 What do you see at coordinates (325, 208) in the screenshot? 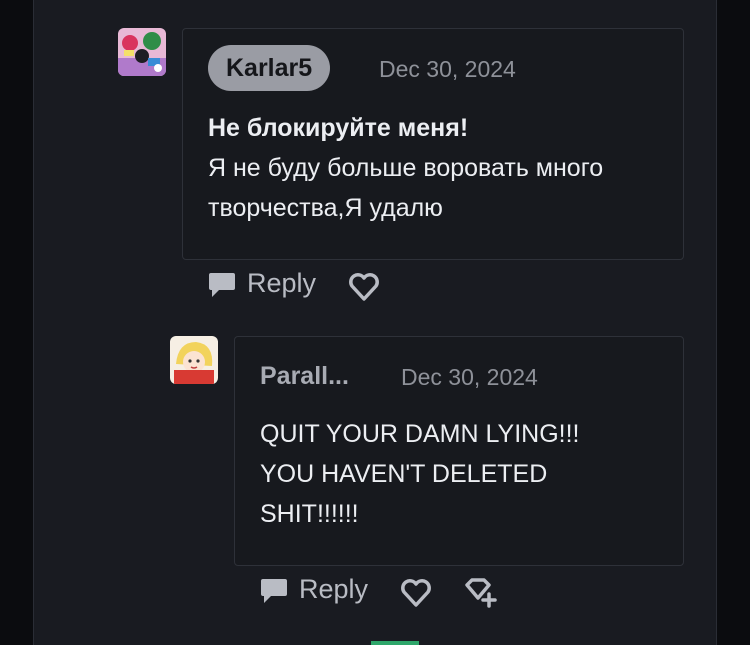
I see `comment-text-line: творчества,Я удалю` at bounding box center [325, 208].